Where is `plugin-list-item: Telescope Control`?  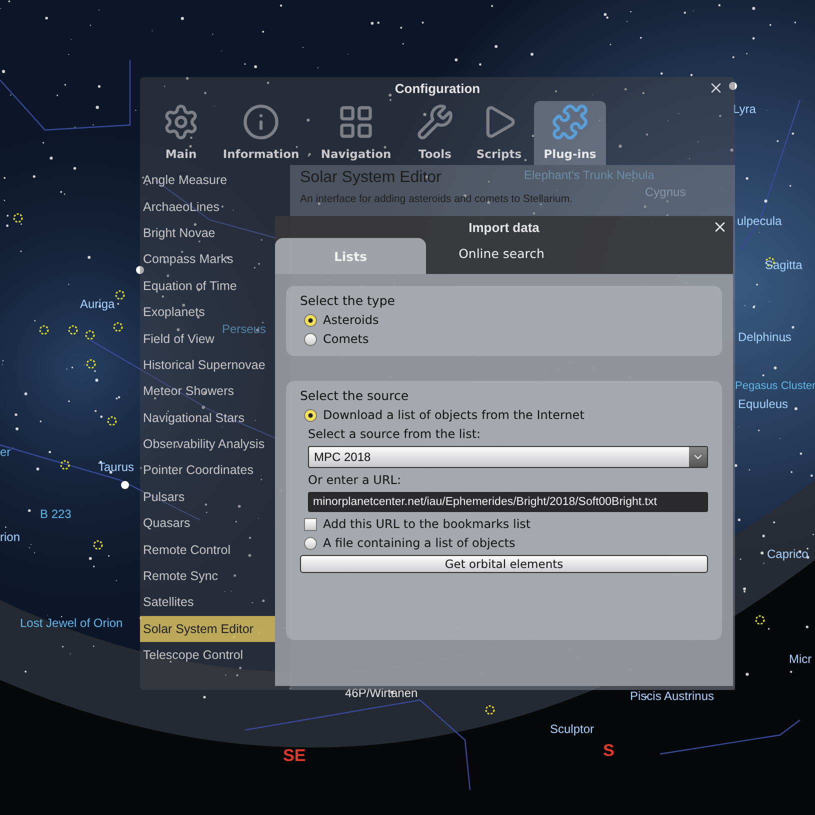 plugin-list-item: Telescope Control is located at coordinates (193, 655).